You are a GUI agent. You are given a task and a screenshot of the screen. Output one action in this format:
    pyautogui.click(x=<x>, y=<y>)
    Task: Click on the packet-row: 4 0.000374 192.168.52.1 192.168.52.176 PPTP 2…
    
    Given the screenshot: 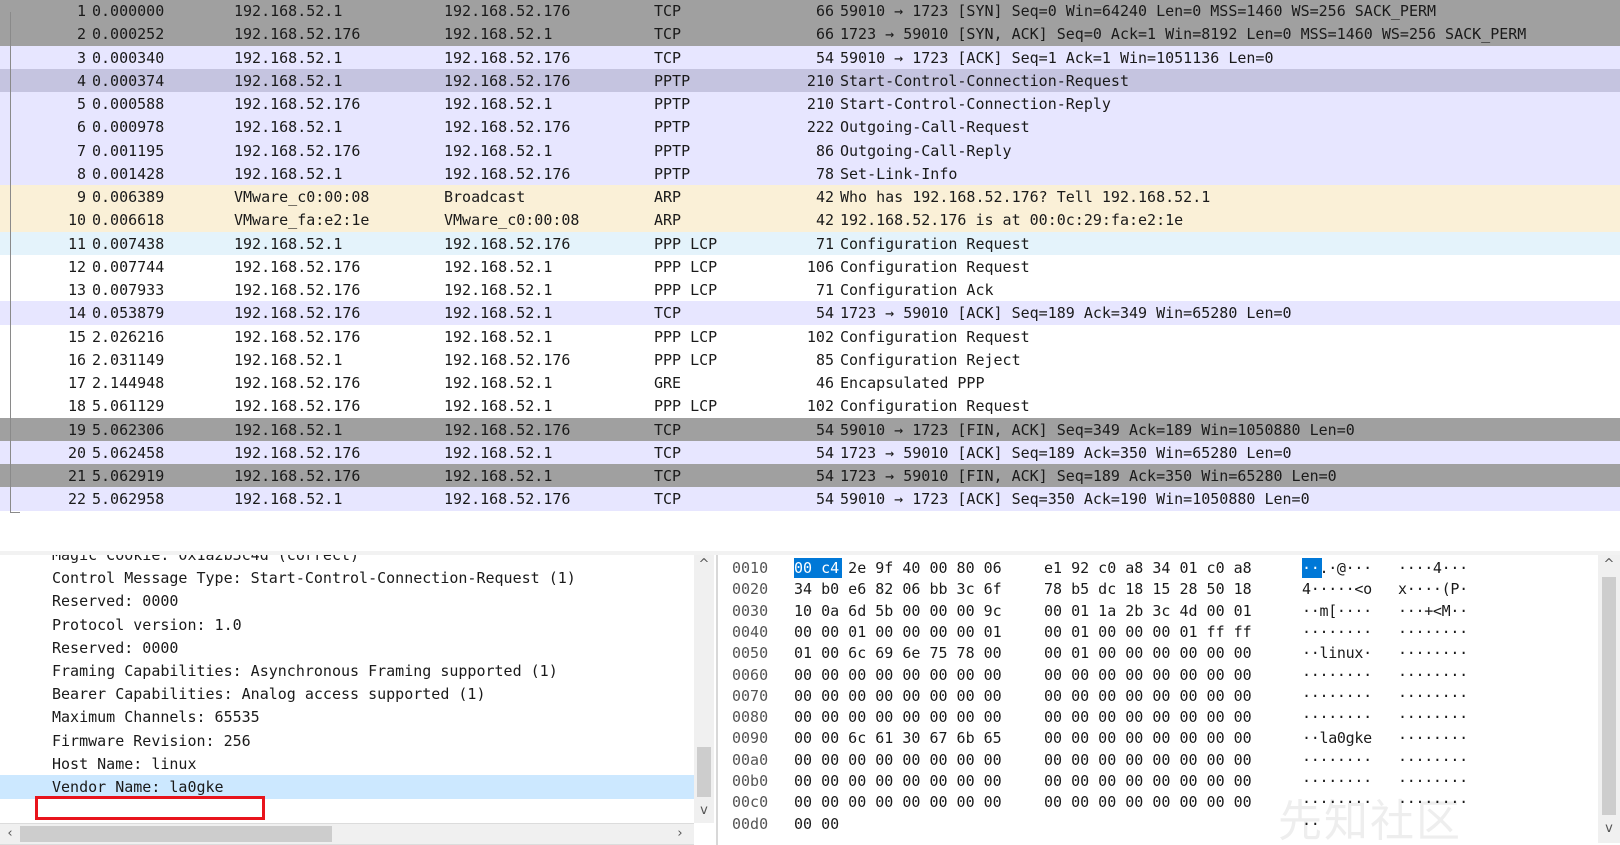 What is the action you would take?
    pyautogui.click(x=810, y=80)
    